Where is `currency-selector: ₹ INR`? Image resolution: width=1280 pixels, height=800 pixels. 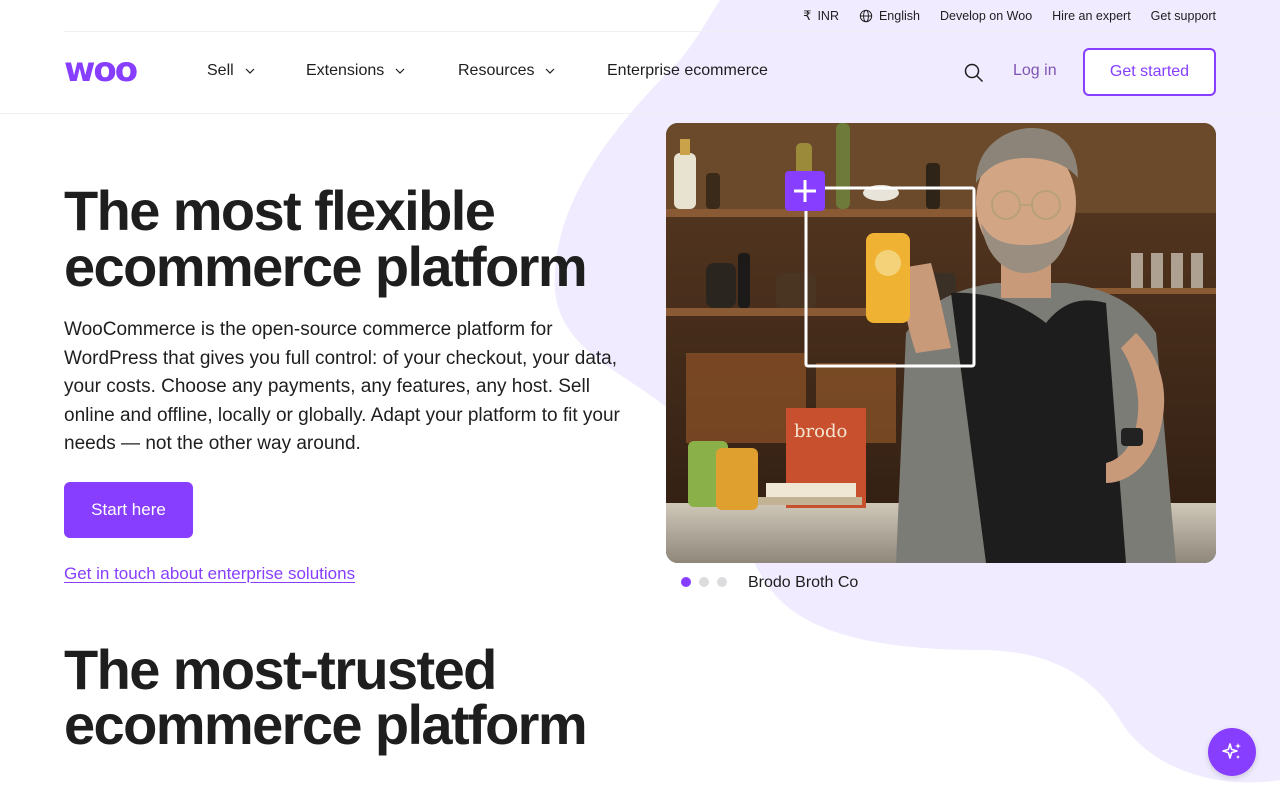
currency-selector: ₹ INR is located at coordinates (821, 16).